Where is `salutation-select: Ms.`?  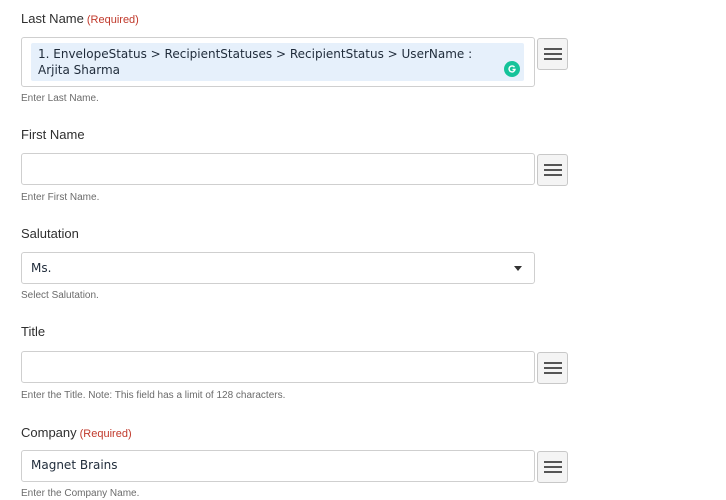
salutation-select: Ms. is located at coordinates (278, 268).